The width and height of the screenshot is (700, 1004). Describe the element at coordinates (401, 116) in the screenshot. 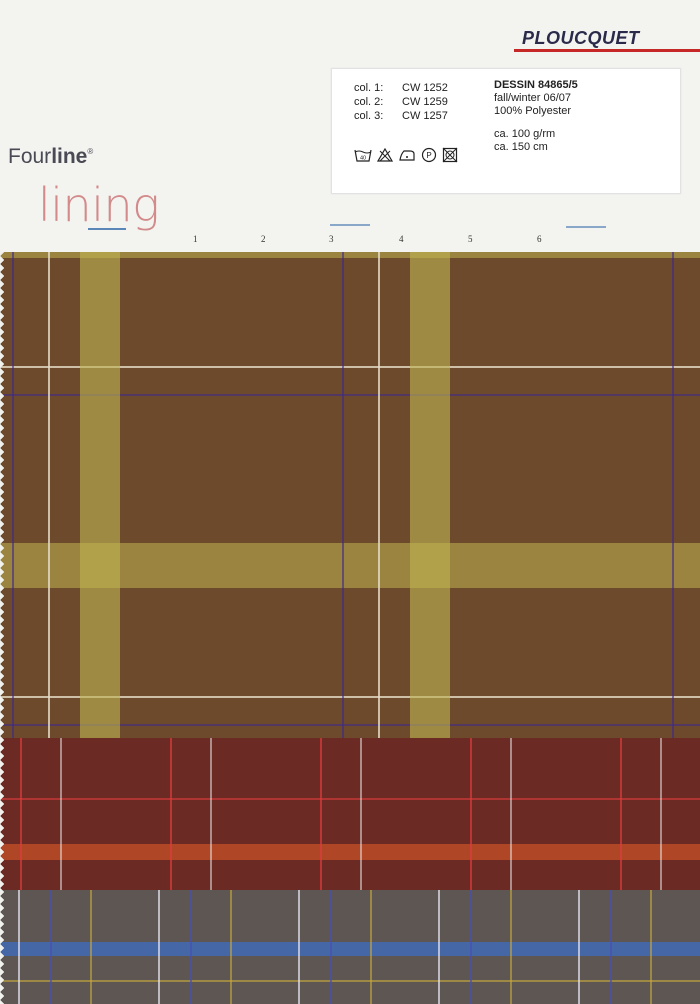

I see `colorway-row: col. 3: CW 1257` at that location.